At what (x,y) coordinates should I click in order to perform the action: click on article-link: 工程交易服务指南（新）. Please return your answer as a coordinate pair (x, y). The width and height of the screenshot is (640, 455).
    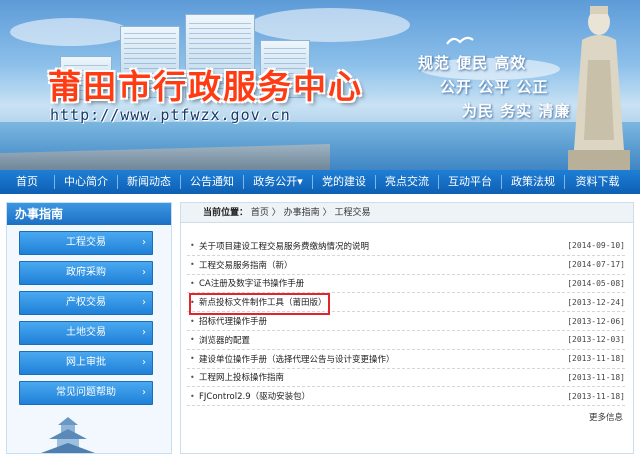
    Looking at the image, I should click on (372, 265).